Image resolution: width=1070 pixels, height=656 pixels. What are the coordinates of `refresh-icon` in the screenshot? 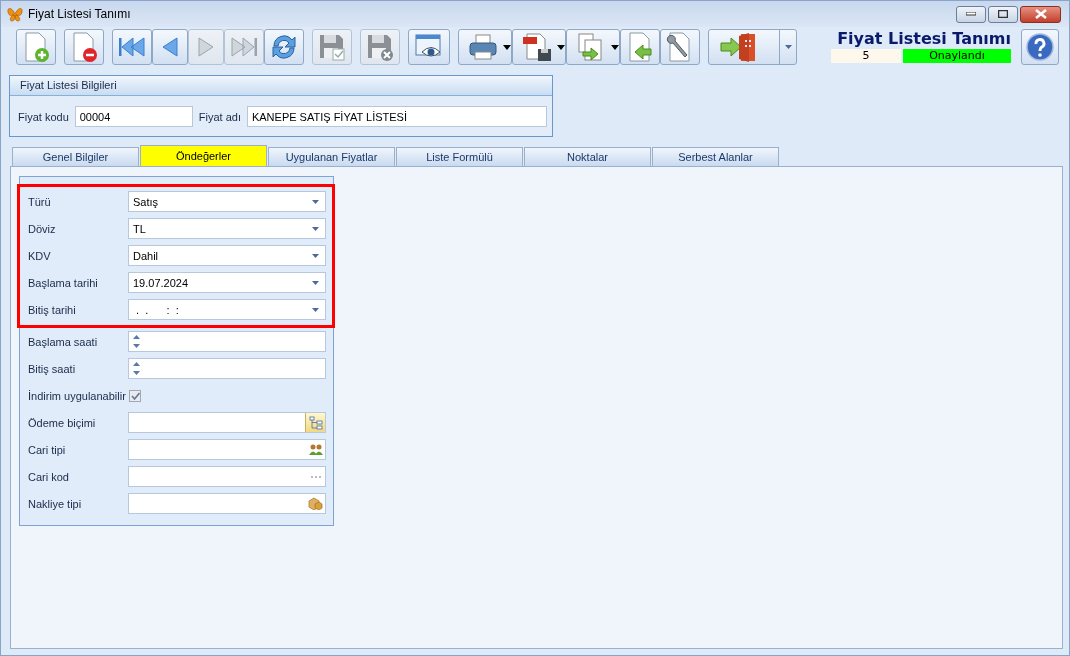 It's located at (284, 47).